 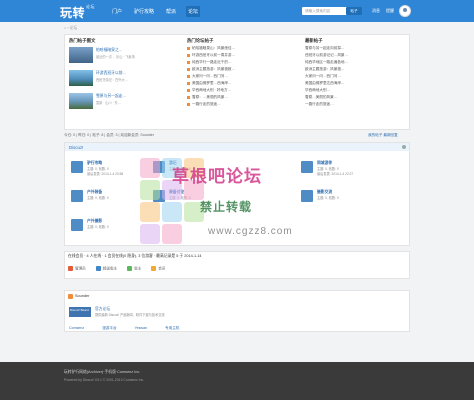 What do you see at coordinates (130, 268) in the screenshot?
I see `mod-icon` at bounding box center [130, 268].